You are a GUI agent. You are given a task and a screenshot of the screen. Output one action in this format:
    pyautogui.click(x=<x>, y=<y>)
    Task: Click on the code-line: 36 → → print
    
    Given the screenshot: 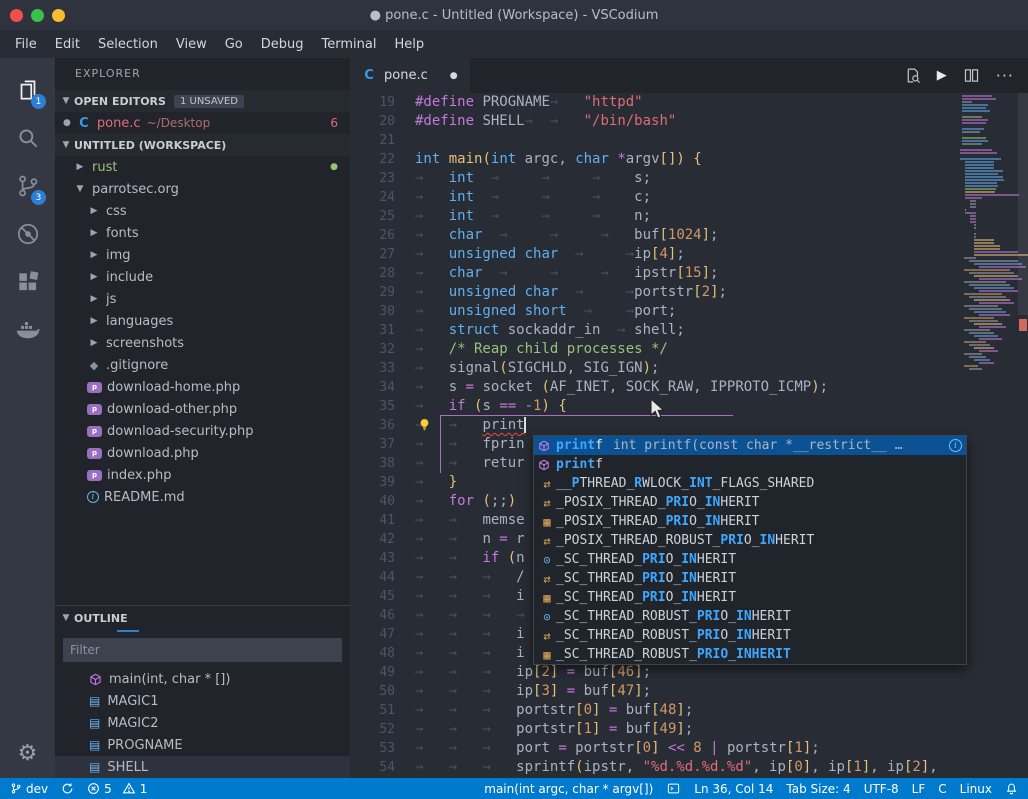 What is the action you would take?
    pyautogui.click(x=689, y=425)
    